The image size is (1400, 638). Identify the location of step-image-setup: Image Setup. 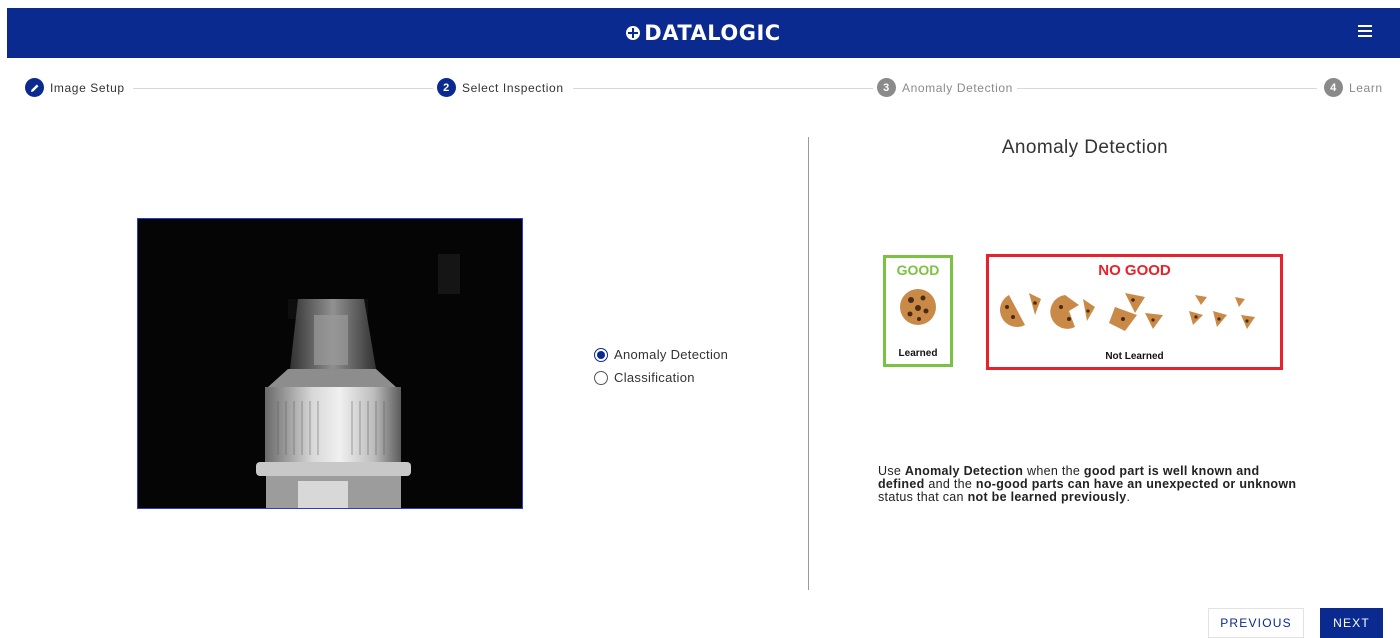
(75, 87).